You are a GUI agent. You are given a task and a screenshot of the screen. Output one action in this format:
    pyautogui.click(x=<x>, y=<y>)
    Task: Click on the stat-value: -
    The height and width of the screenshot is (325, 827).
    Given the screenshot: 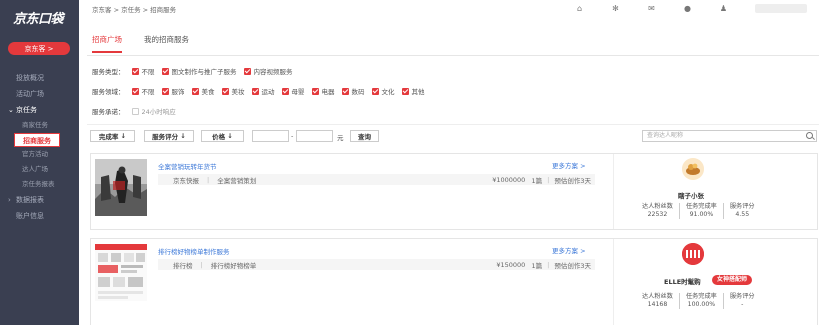 What is the action you would take?
    pyautogui.click(x=742, y=304)
    